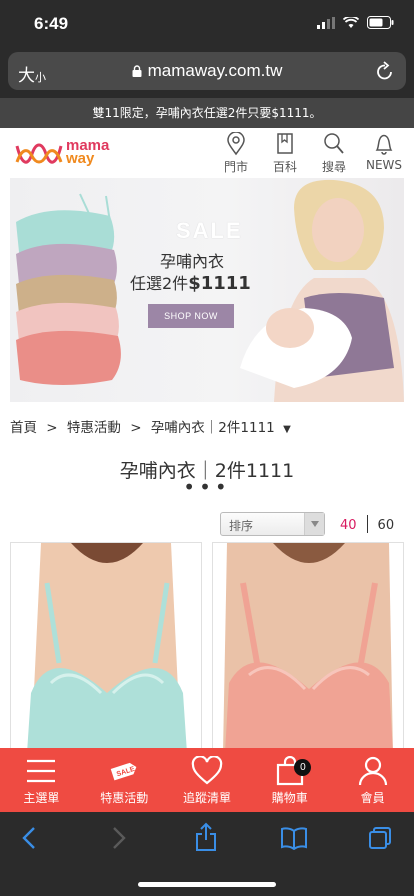  Describe the element at coordinates (51, 23) in the screenshot. I see `status-time: 6:49` at that location.